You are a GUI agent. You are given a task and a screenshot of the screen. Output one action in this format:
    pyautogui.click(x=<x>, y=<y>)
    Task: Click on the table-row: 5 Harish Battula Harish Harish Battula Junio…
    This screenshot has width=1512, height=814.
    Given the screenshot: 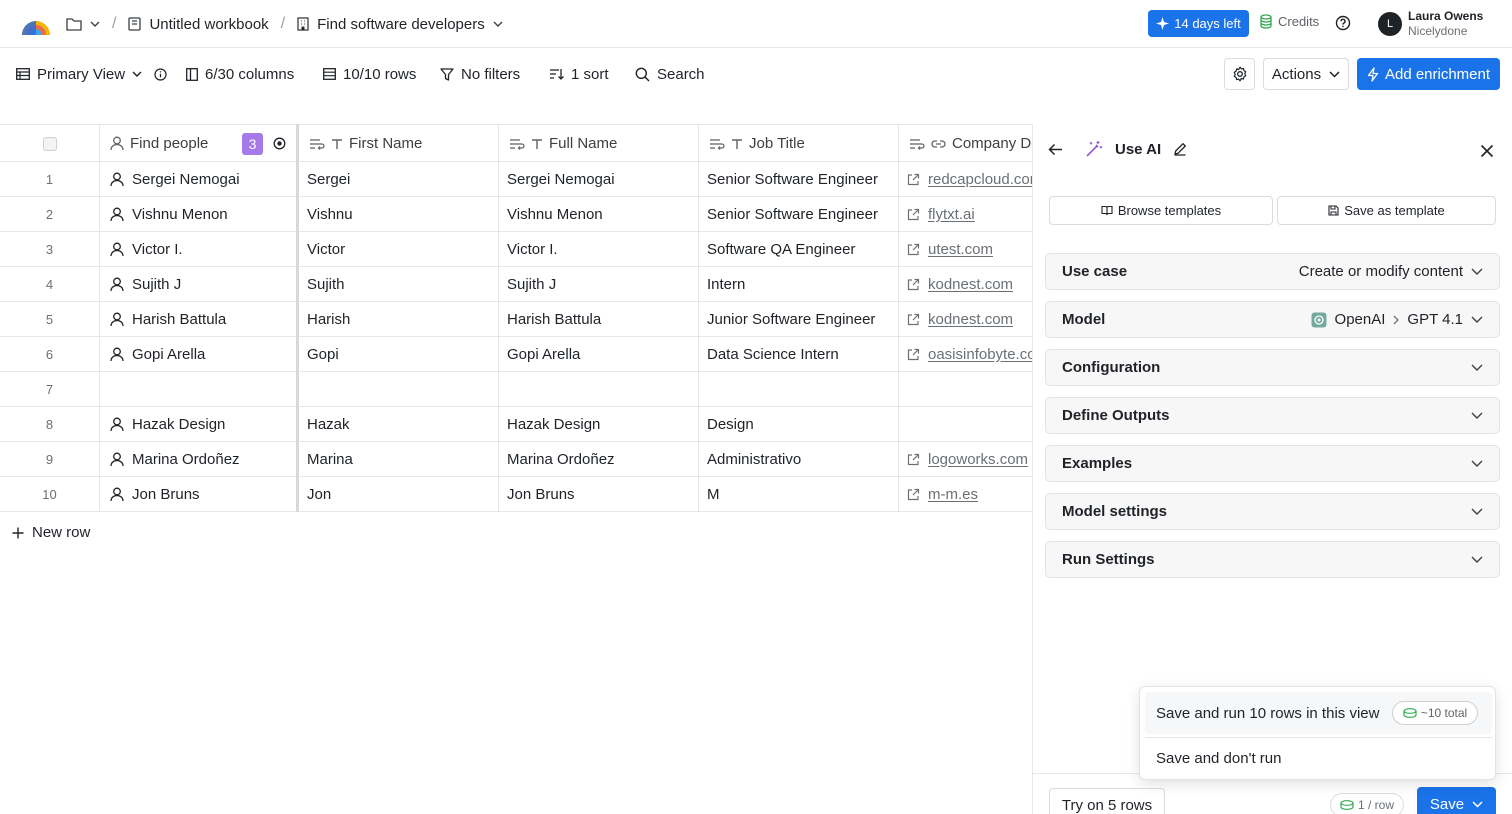 What is the action you would take?
    pyautogui.click(x=516, y=319)
    